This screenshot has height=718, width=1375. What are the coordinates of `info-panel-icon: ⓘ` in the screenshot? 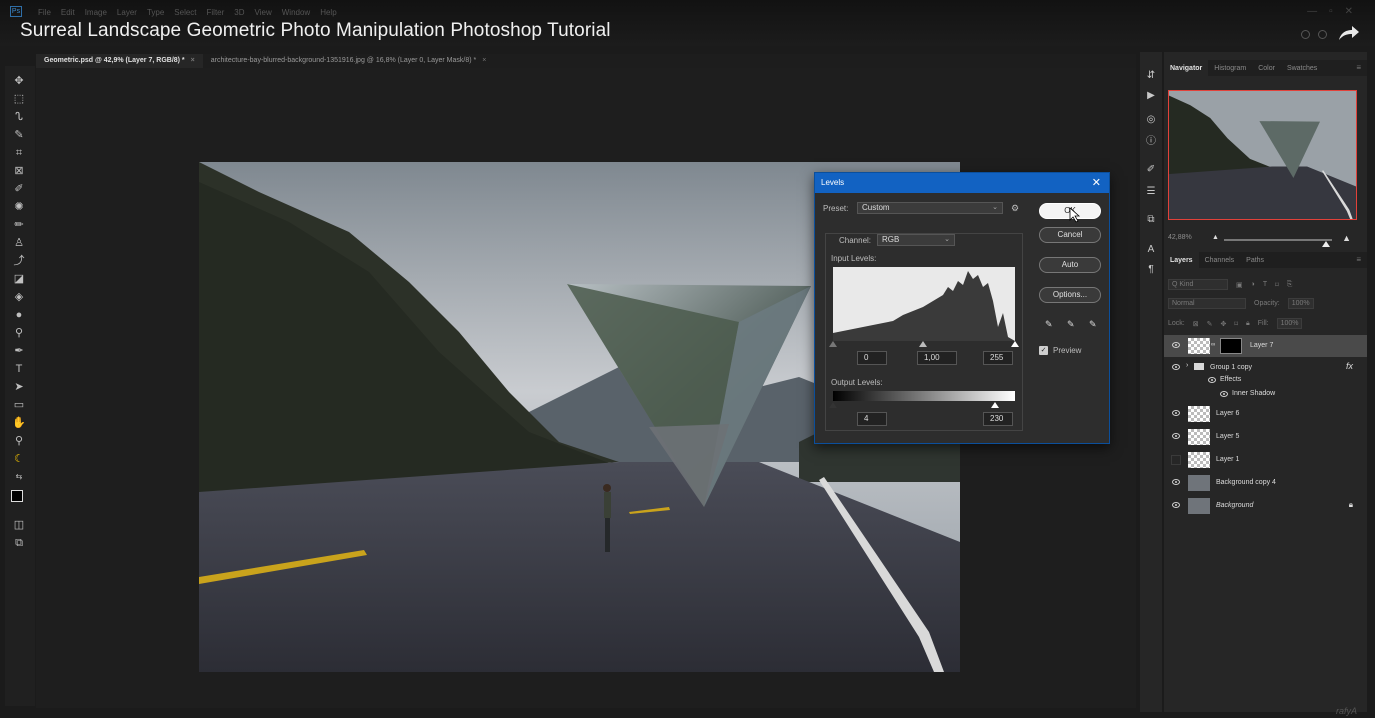 It's located at (1151, 142).